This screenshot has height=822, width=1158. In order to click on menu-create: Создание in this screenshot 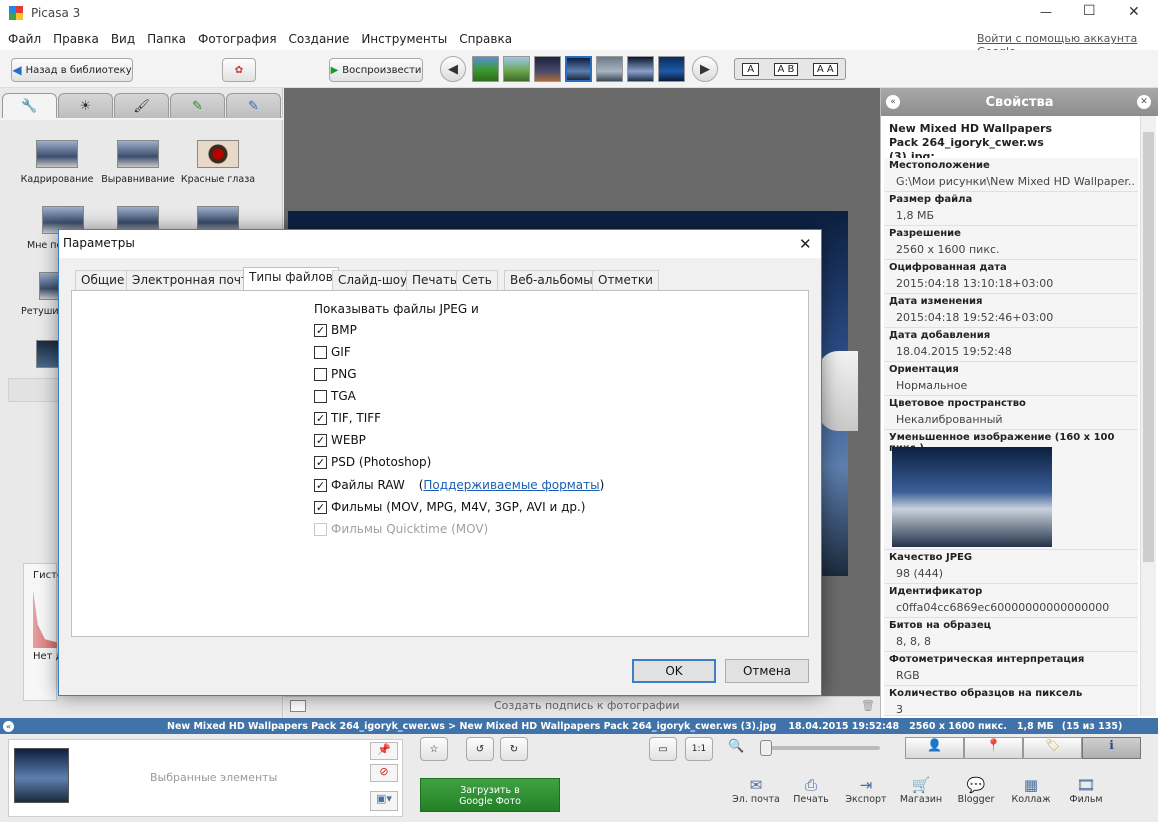, I will do `click(319, 39)`.